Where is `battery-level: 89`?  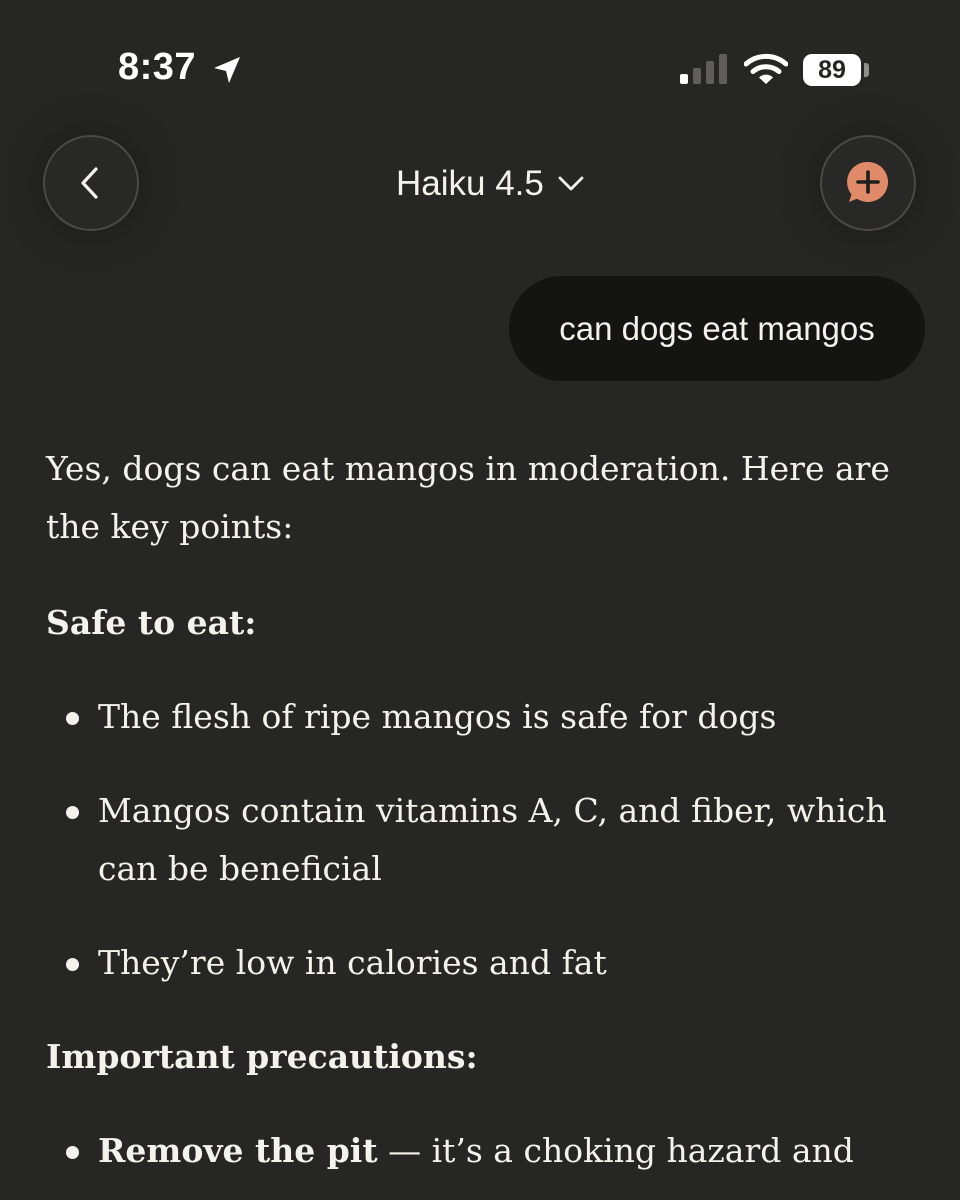
battery-level: 89 is located at coordinates (832, 69).